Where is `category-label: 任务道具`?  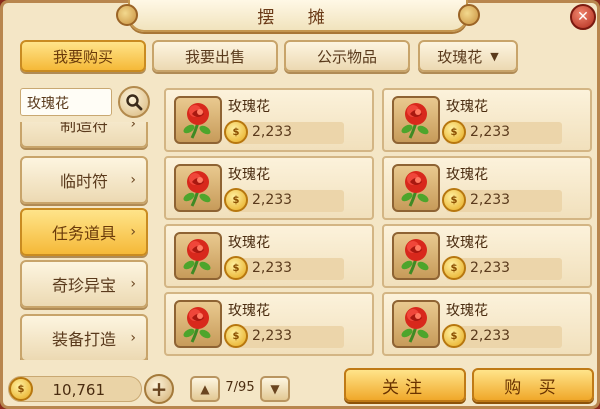 category-label: 任务道具 is located at coordinates (83, 233).